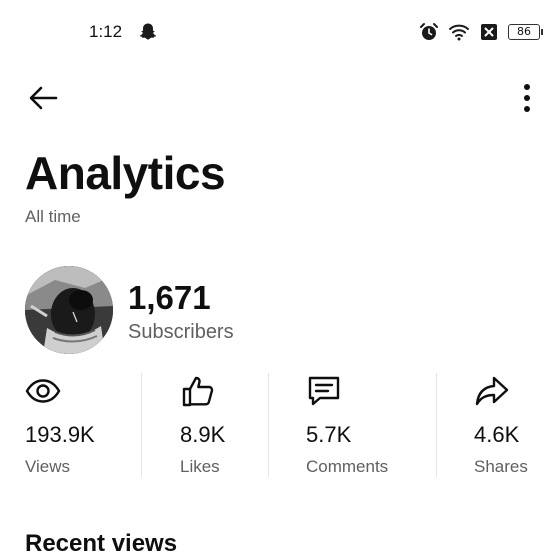 This screenshot has width=560, height=560. I want to click on more-vertical-icon, so click(527, 96).